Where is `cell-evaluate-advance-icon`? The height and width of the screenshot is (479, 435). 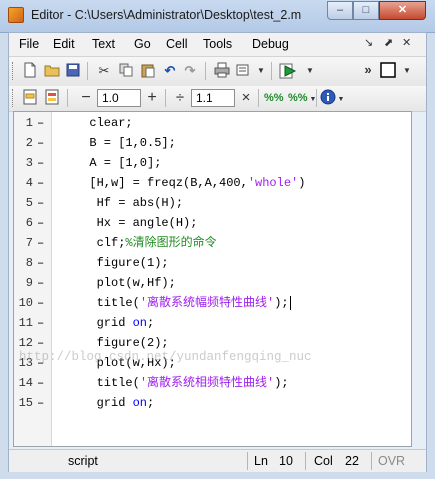 cell-evaluate-advance-icon is located at coordinates (52, 98).